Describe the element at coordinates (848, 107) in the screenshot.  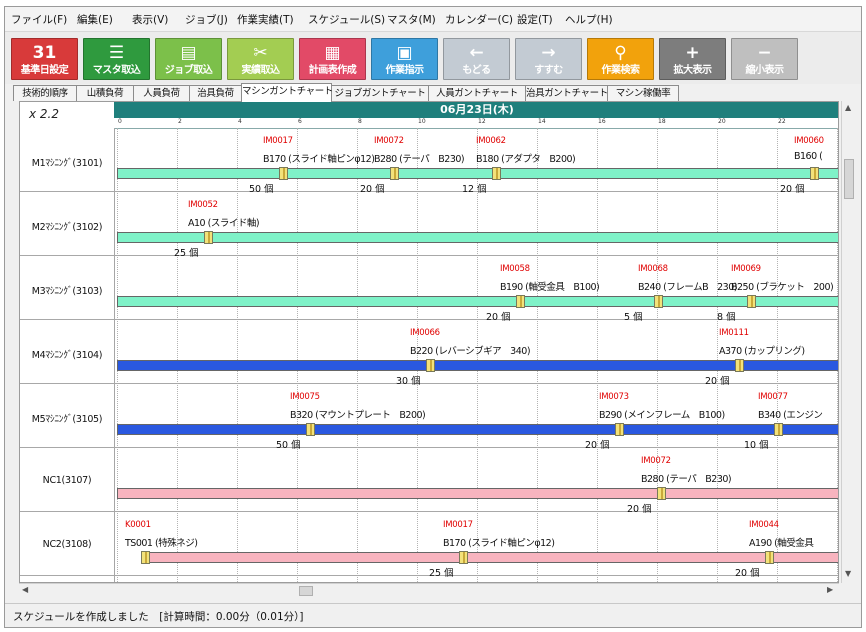
I see `scroll-up-icon: ▲` at that location.